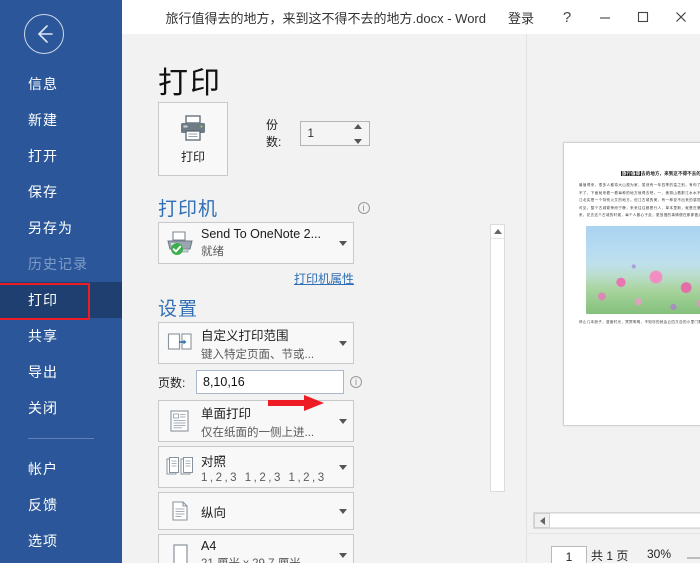  What do you see at coordinates (44, 34) in the screenshot?
I see `back-arrow-icon` at bounding box center [44, 34].